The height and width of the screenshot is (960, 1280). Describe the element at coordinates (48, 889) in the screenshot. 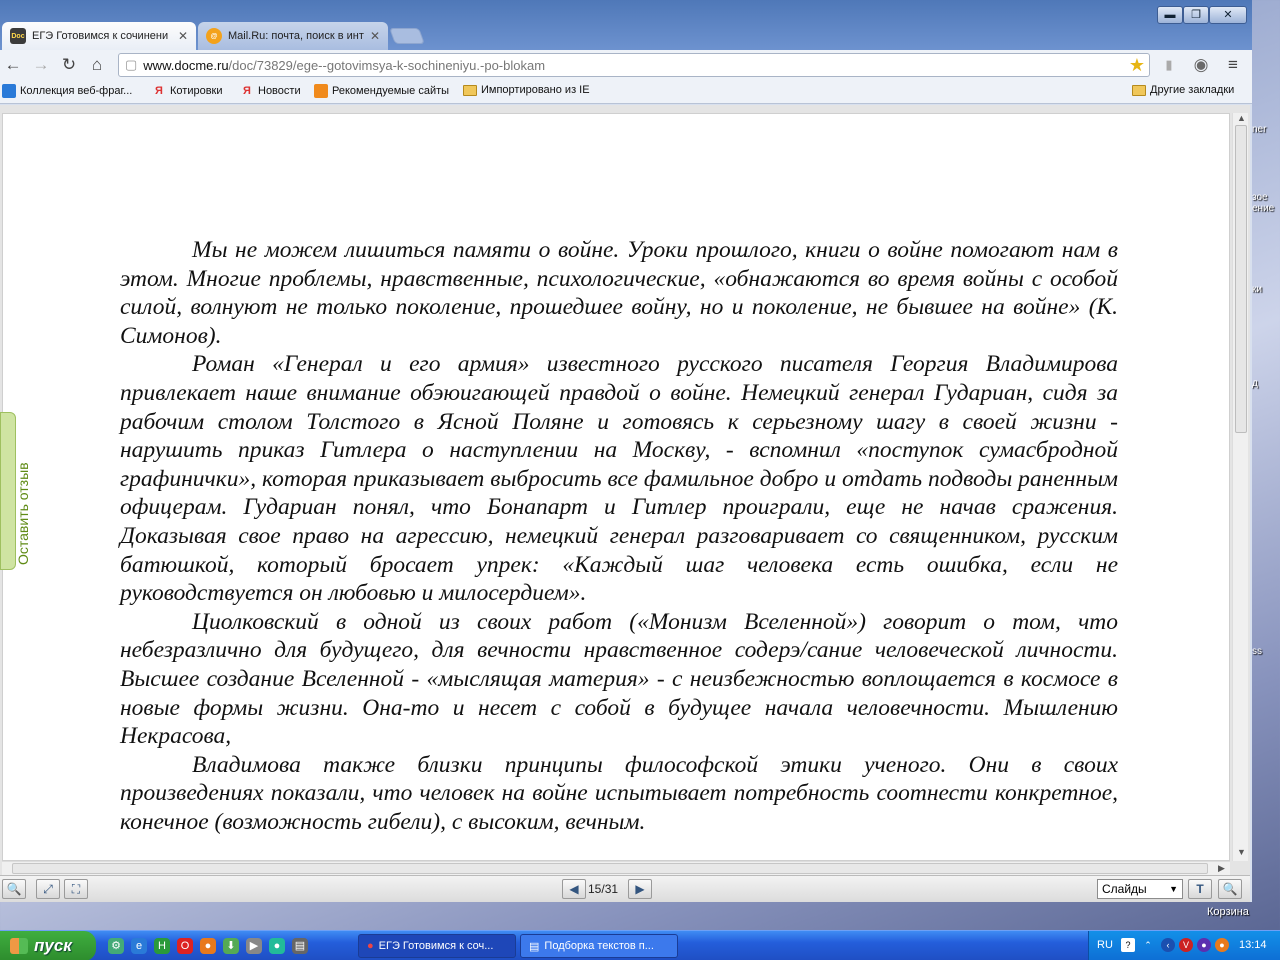

I see `fit-width-icon: ⤢` at that location.